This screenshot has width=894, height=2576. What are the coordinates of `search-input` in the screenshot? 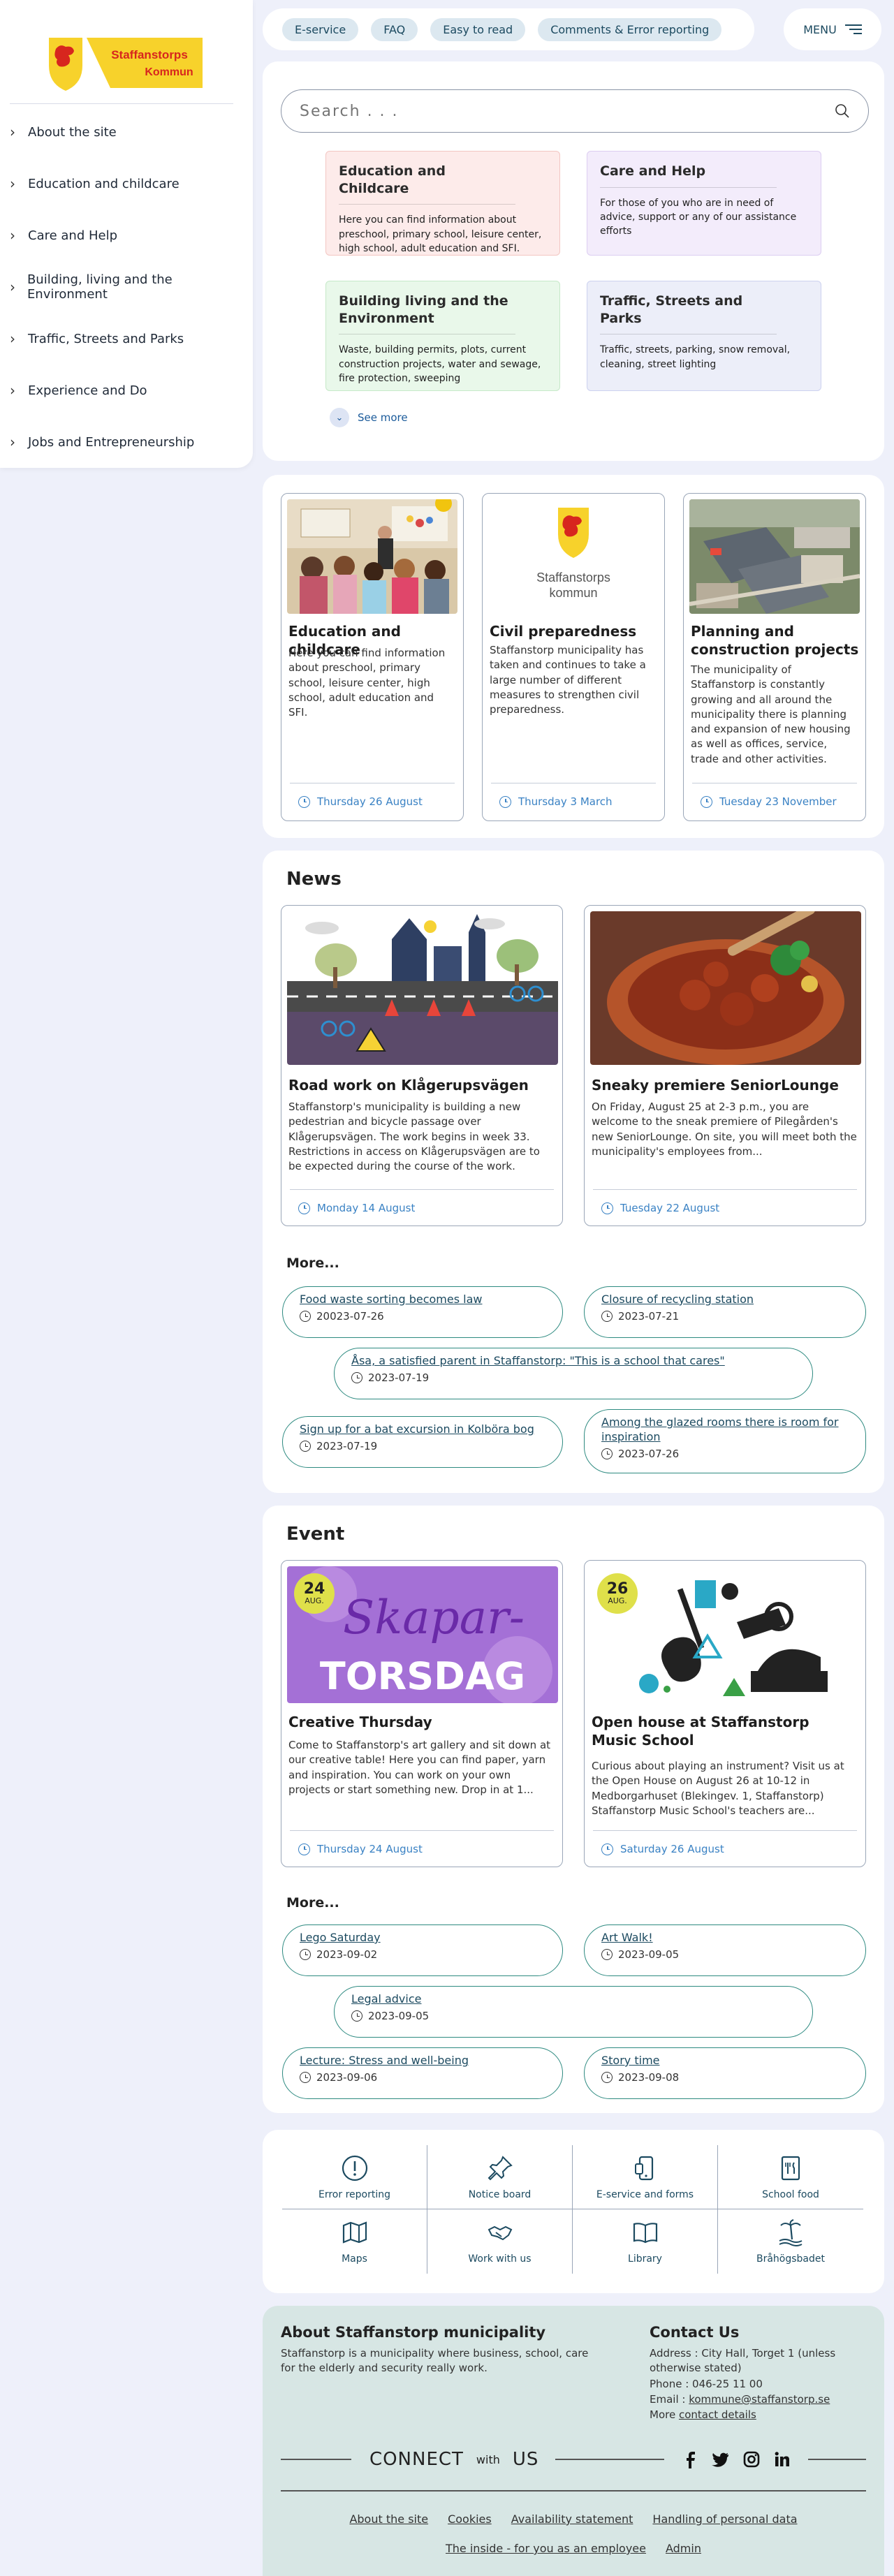 It's located at (568, 111).